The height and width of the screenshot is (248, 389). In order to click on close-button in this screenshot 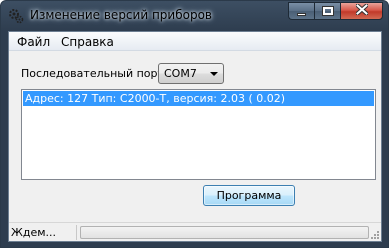, I will do `click(361, 11)`.